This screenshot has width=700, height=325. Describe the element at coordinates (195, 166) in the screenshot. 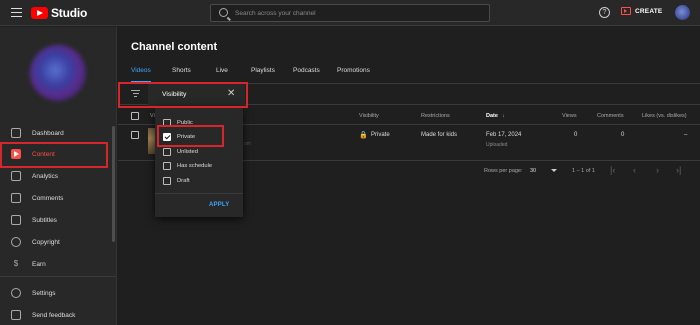

I see `option-label: Has schedule` at that location.